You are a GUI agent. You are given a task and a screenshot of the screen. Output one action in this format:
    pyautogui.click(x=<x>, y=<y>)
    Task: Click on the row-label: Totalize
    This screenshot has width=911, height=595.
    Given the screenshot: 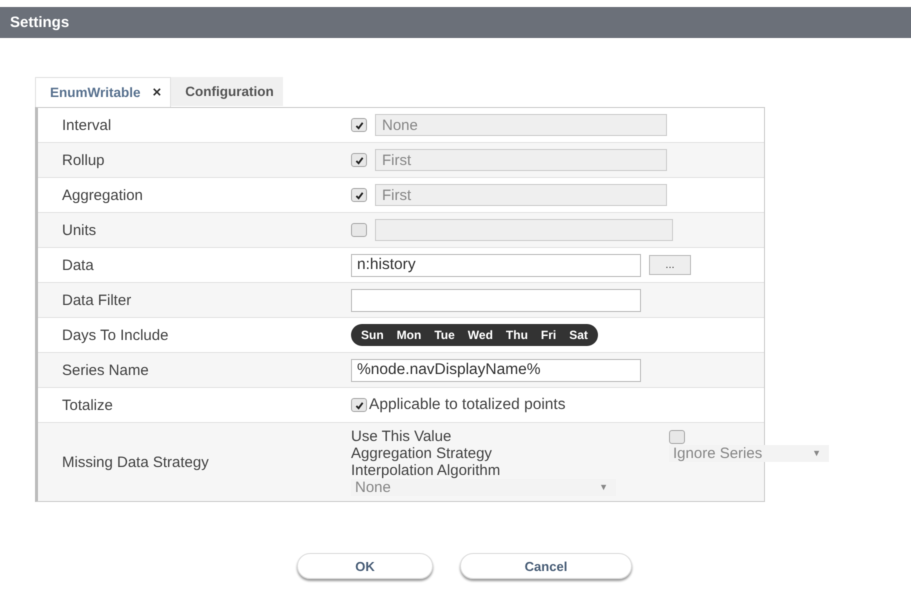 What is the action you would take?
    pyautogui.click(x=87, y=405)
    